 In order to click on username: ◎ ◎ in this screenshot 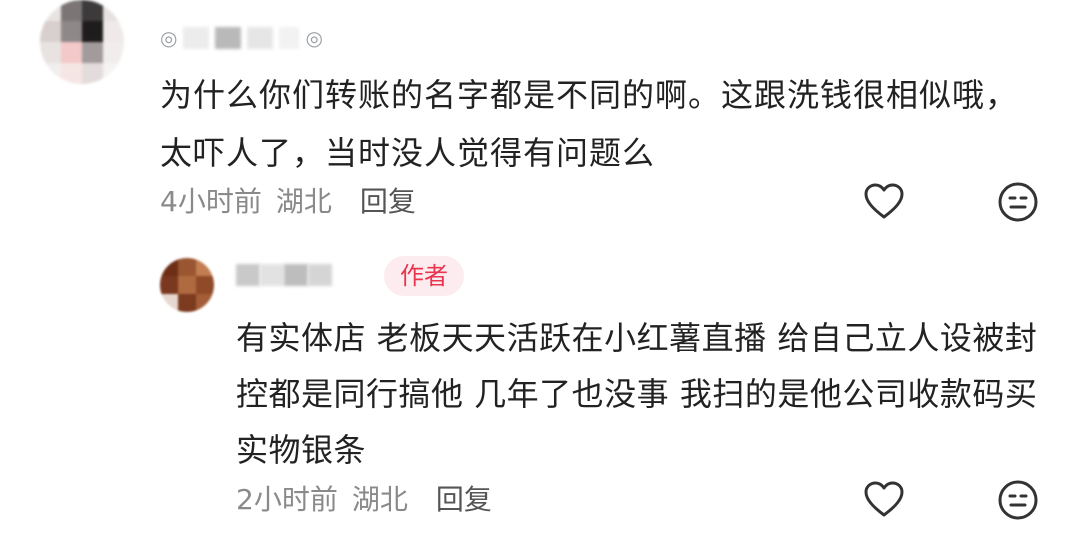, I will do `click(241, 38)`.